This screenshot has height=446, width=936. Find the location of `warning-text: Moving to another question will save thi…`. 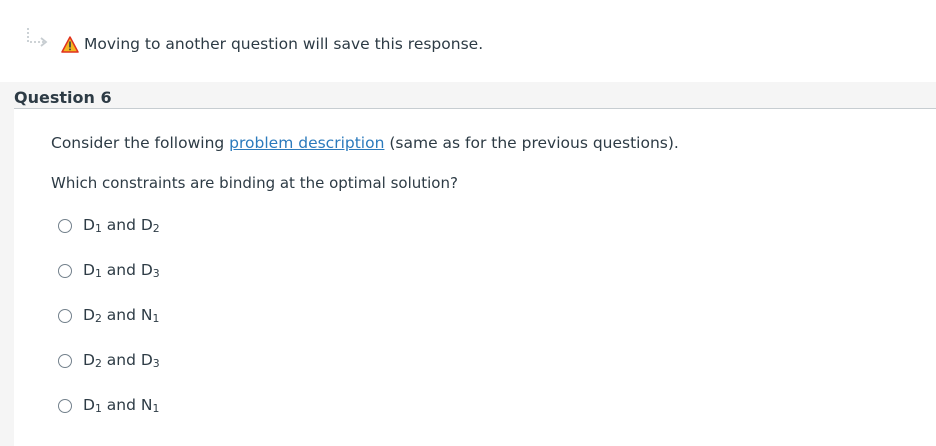

warning-text: Moving to another question will save thi… is located at coordinates (284, 44).